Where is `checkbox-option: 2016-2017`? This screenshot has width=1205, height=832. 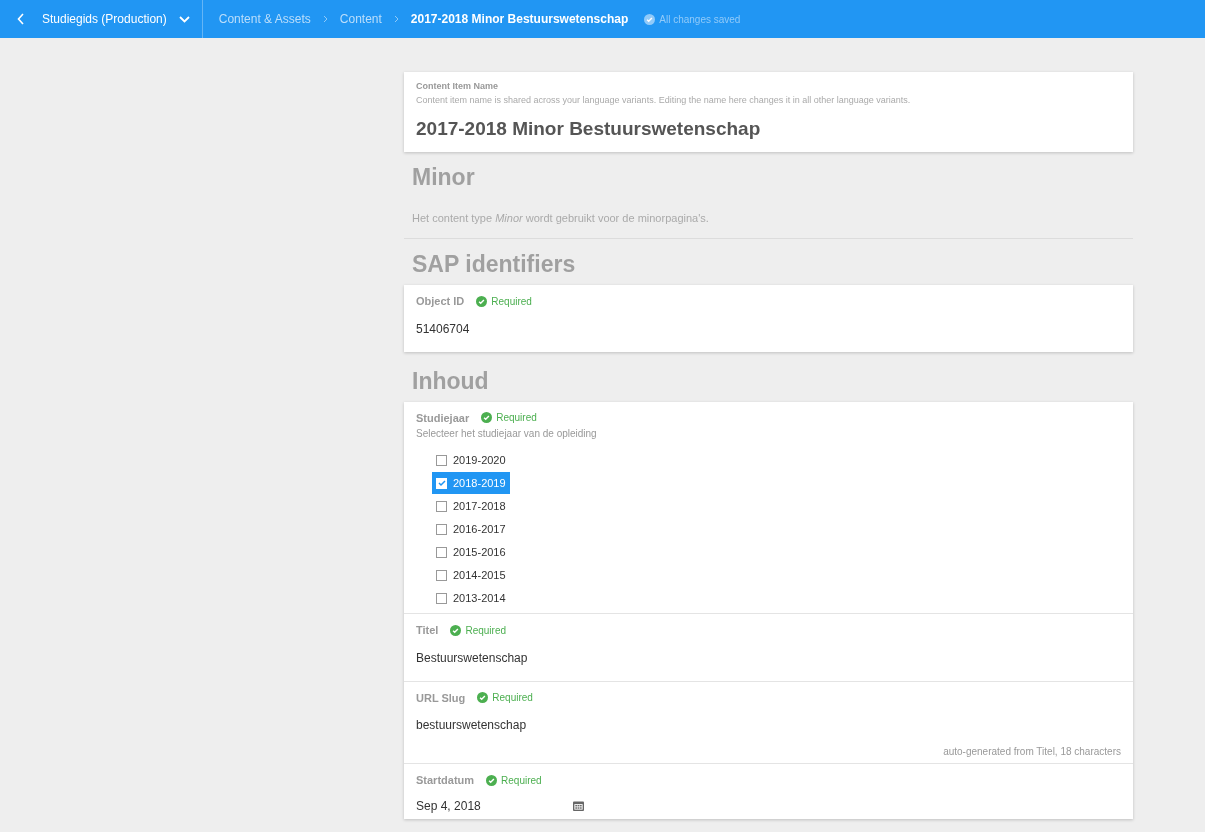 checkbox-option: 2016-2017 is located at coordinates (471, 529).